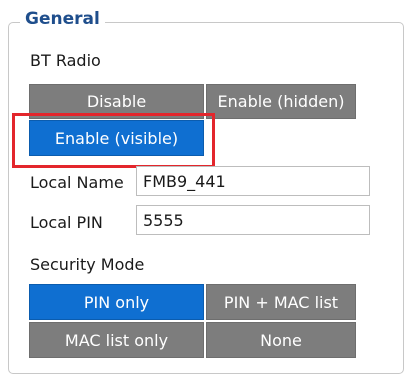  Describe the element at coordinates (281, 302) in the screenshot. I see `security-pin-mac-list-button: PIN + MAC list` at that location.